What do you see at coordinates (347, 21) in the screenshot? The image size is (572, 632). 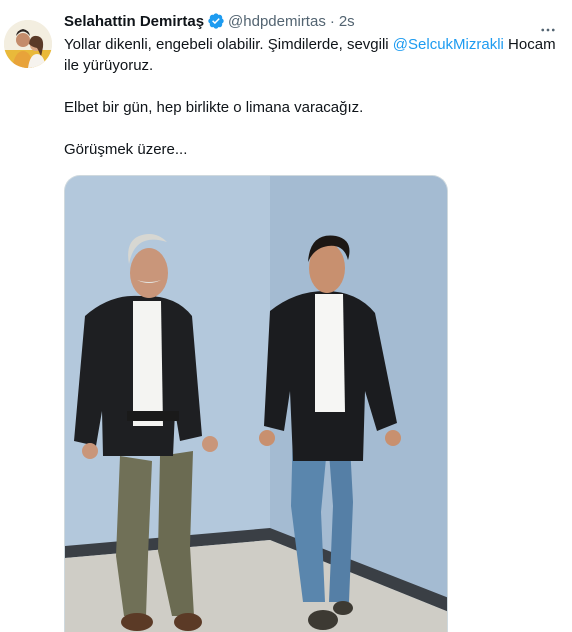 I see `timestamp: 2s` at bounding box center [347, 21].